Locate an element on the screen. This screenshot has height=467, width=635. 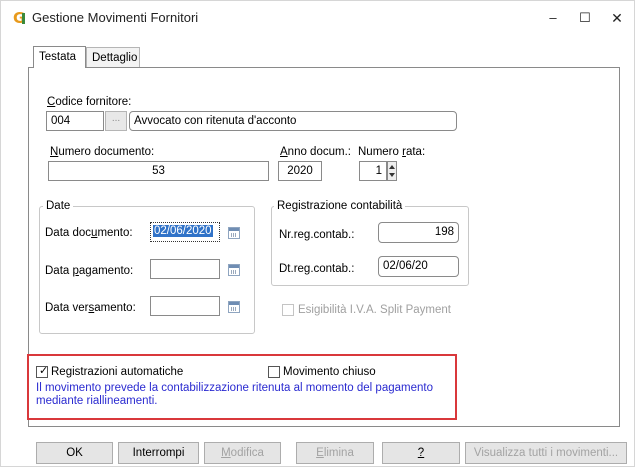
data-documento-input: 02/06/2020 is located at coordinates (185, 232).